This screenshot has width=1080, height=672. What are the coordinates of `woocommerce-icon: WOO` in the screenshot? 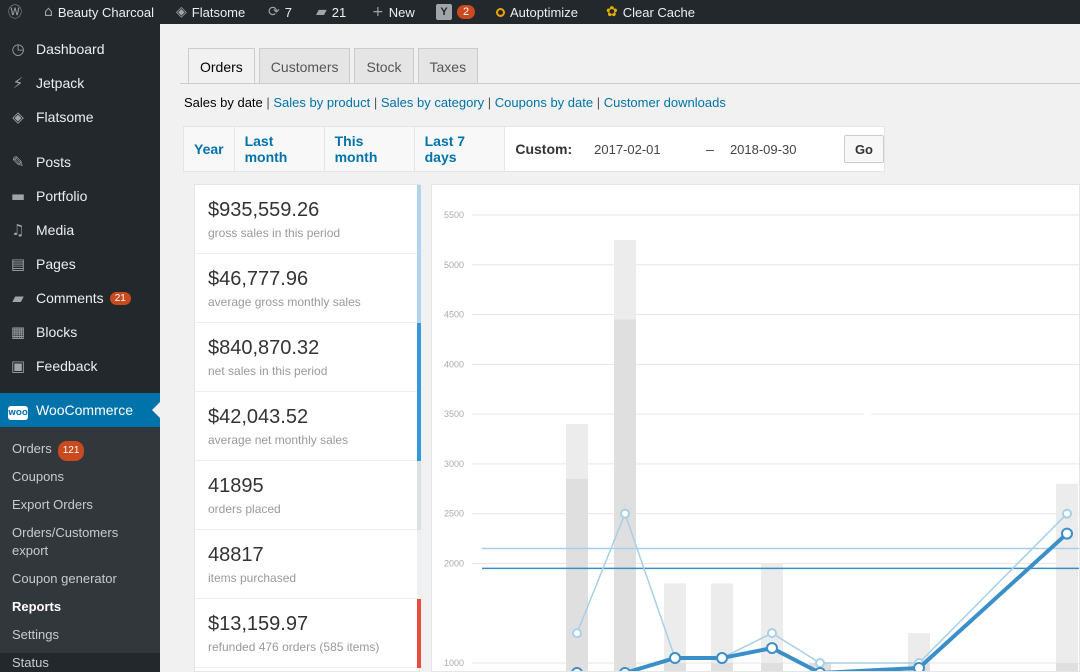 It's located at (18, 410).